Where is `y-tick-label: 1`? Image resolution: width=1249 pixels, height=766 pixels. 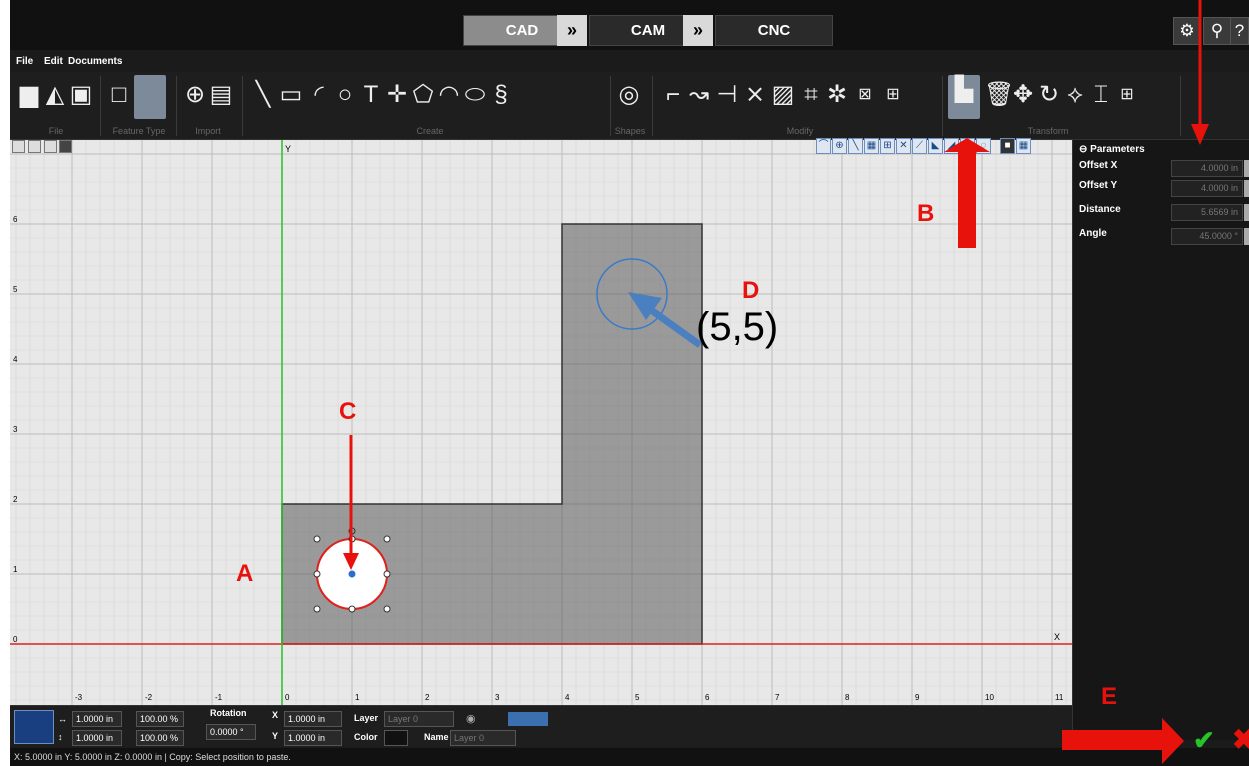
y-tick-label: 1 is located at coordinates (15, 569).